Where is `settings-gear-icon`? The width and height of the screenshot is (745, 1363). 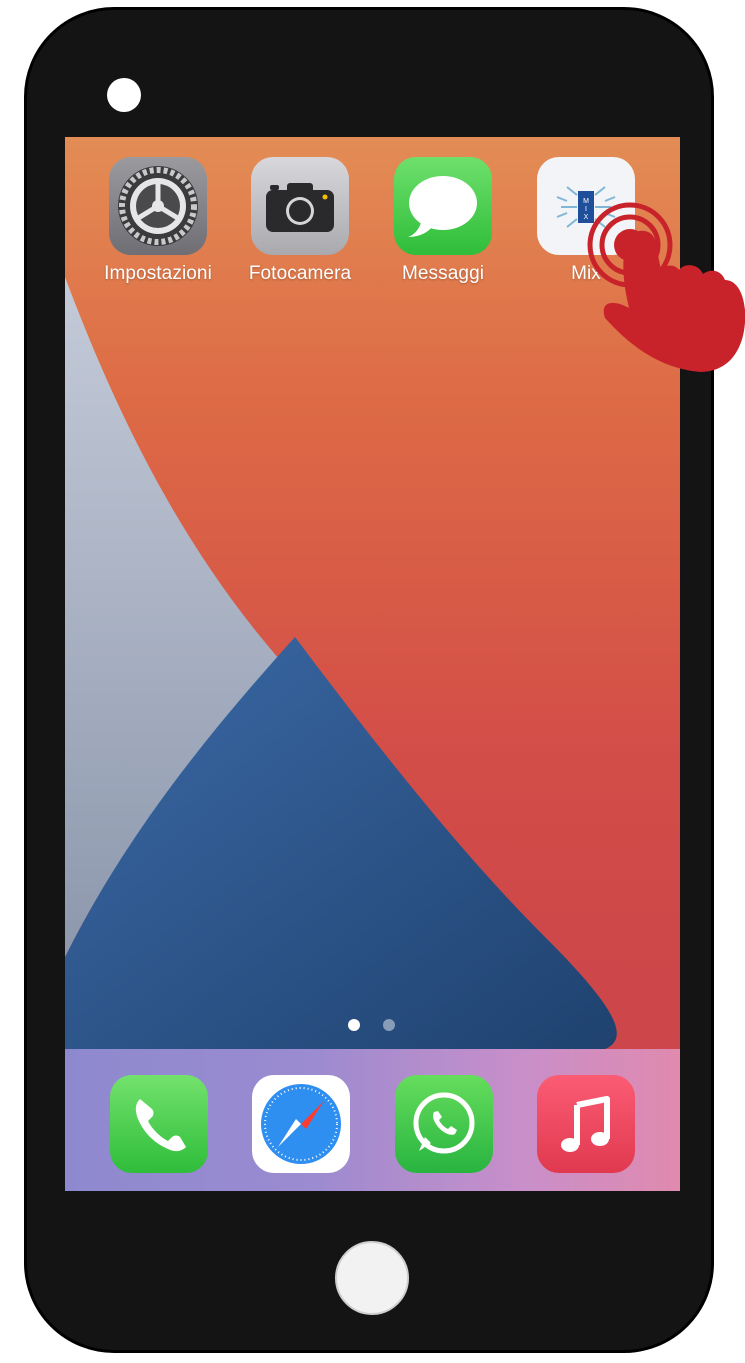 settings-gear-icon is located at coordinates (158, 206).